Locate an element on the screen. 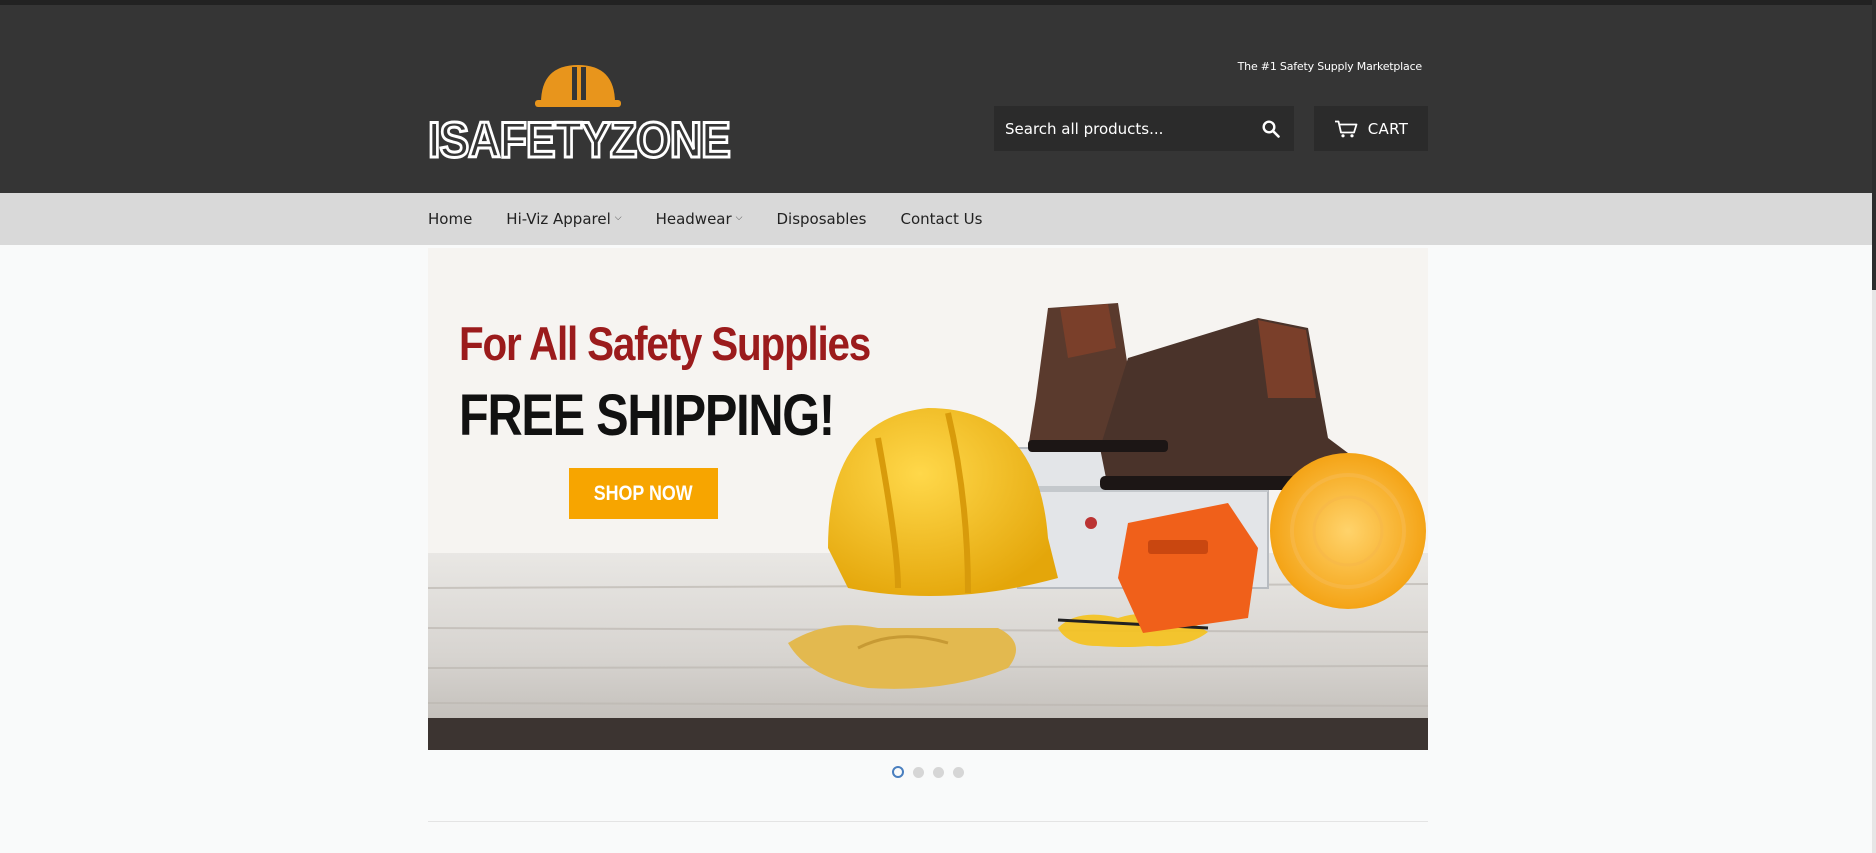 The image size is (1876, 853). search-button is located at coordinates (1271, 128).